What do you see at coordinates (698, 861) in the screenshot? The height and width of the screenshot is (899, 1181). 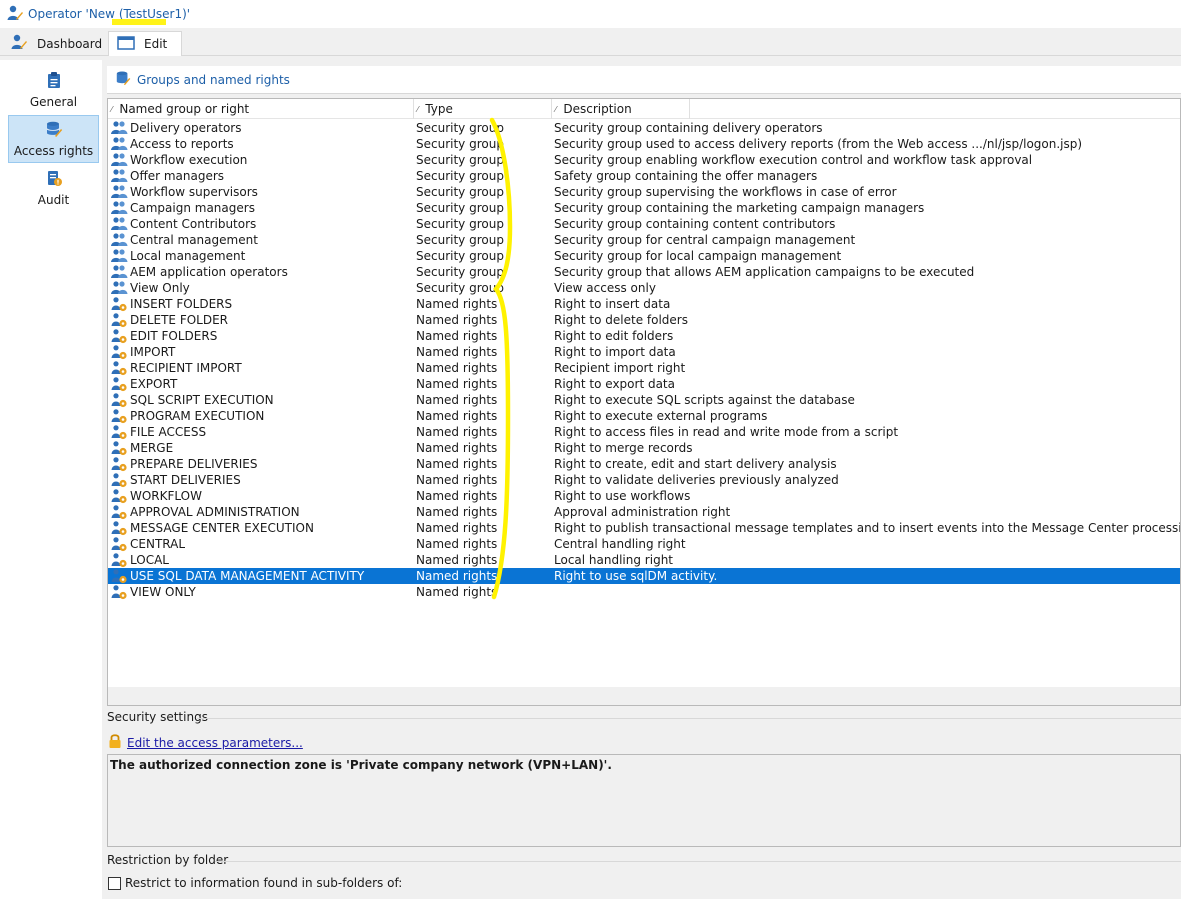 I see `divider` at bounding box center [698, 861].